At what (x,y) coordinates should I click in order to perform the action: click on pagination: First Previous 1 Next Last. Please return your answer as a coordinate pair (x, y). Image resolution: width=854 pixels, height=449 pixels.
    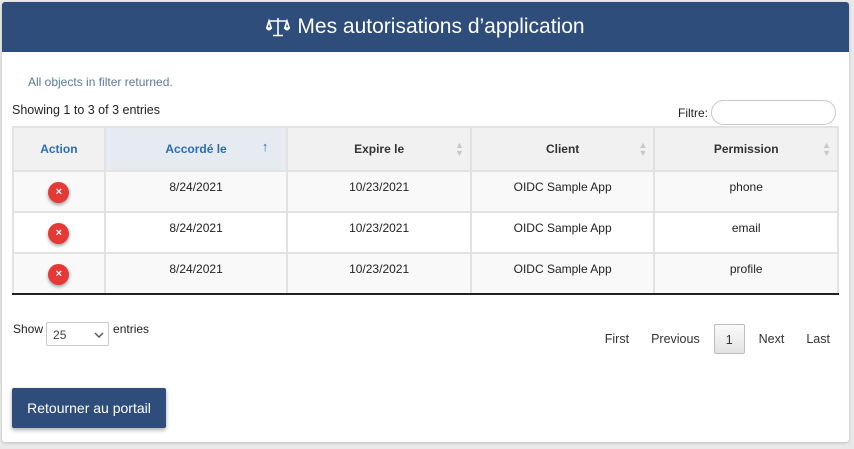
    Looking at the image, I should click on (717, 339).